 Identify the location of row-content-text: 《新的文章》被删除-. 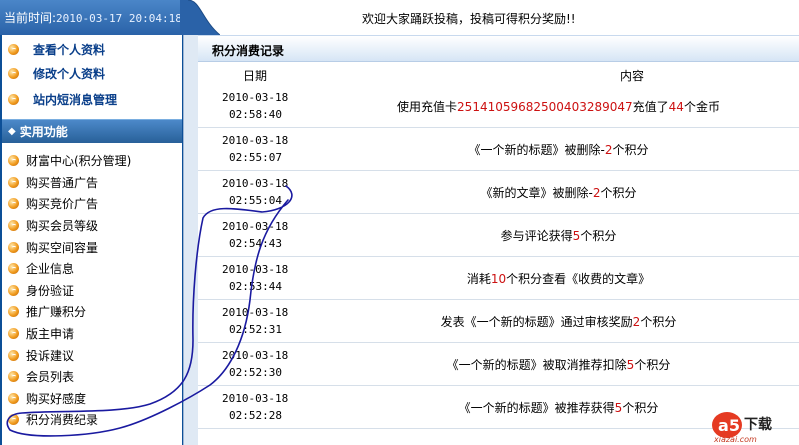
(536, 193).